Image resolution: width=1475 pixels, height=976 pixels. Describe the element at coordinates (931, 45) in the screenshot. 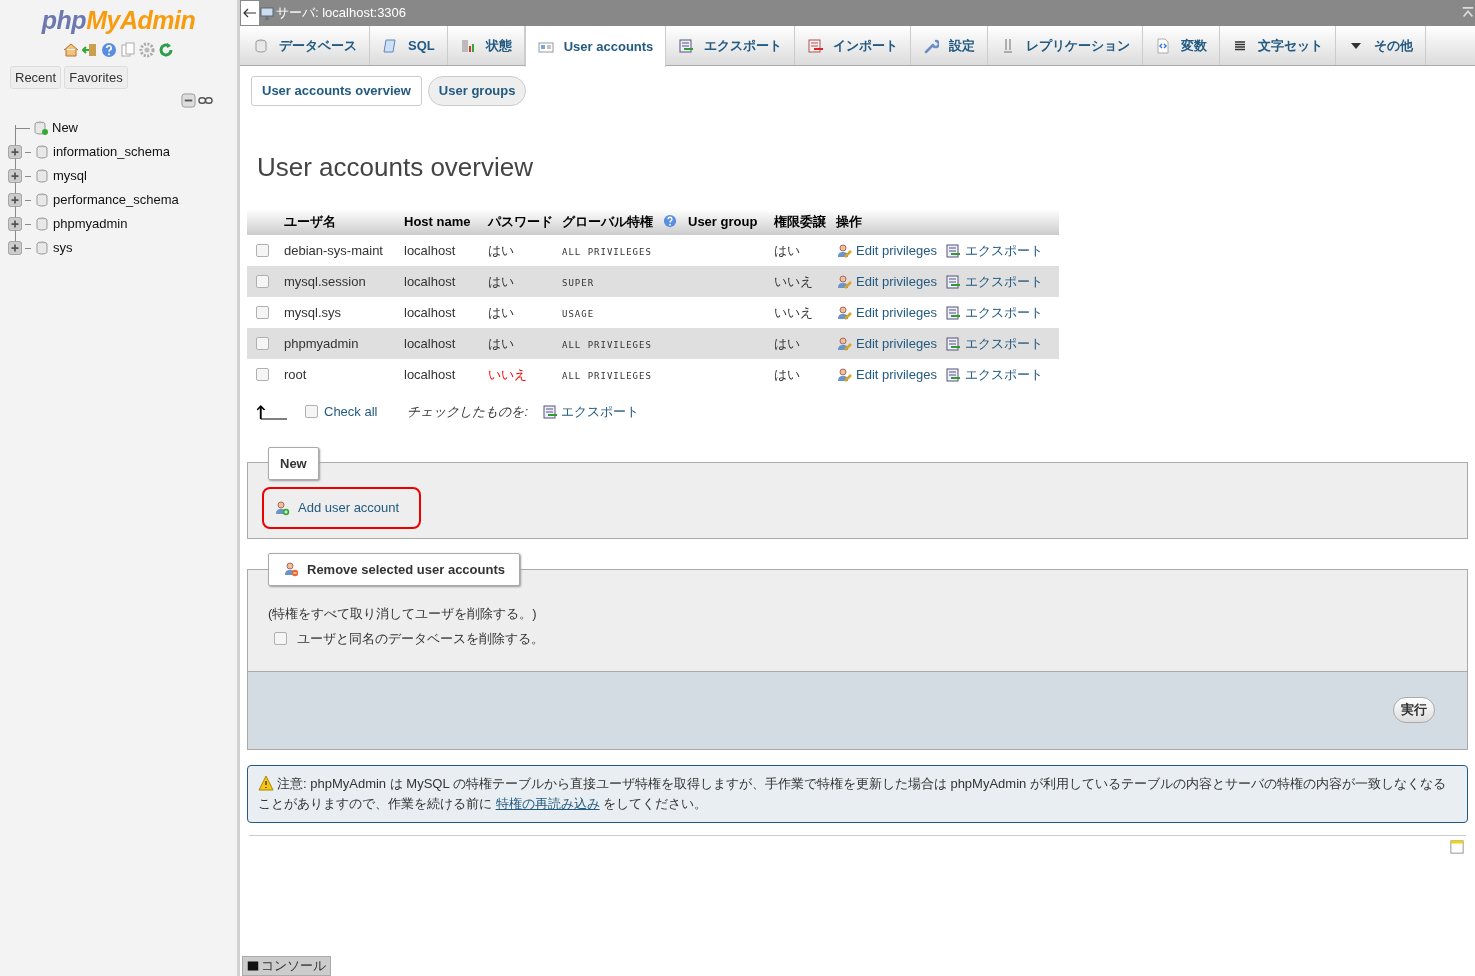

I see `wrench-icon` at that location.